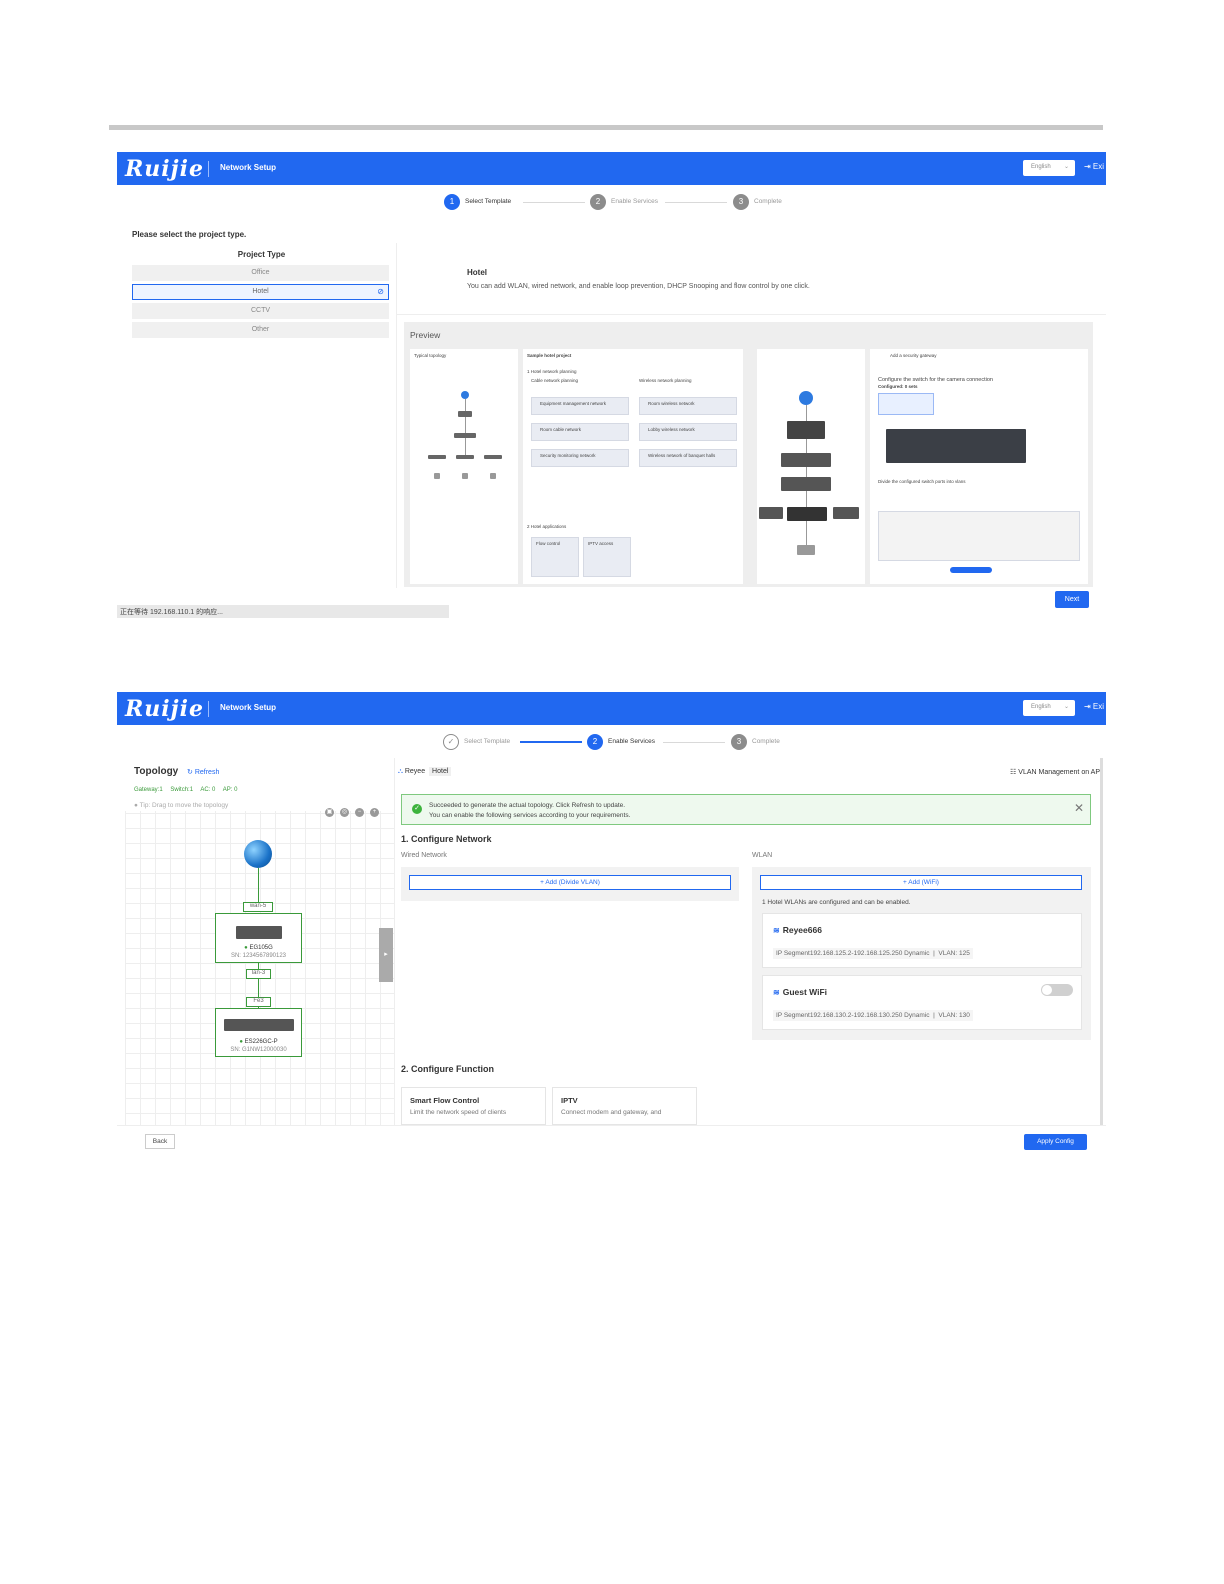 This screenshot has width=1224, height=1584. What do you see at coordinates (1079, 808) in the screenshot?
I see `close-icon: ✕` at bounding box center [1079, 808].